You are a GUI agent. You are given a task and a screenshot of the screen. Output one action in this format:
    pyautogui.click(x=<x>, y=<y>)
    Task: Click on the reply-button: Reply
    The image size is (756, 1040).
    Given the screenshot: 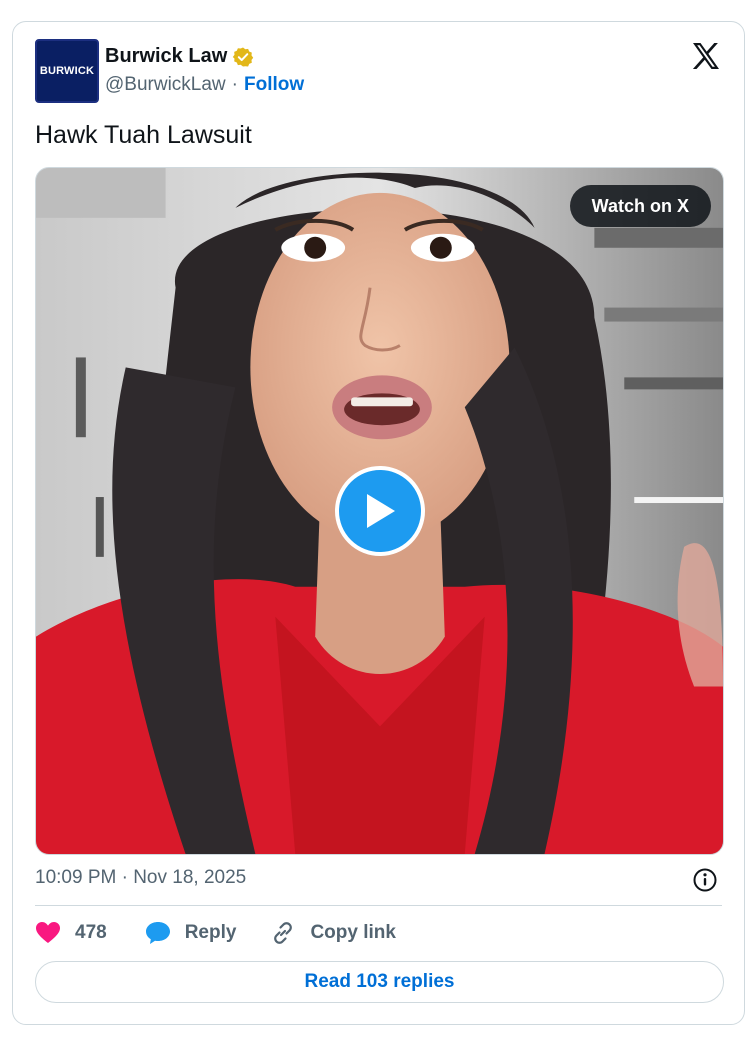 What is the action you would take?
    pyautogui.click(x=191, y=933)
    